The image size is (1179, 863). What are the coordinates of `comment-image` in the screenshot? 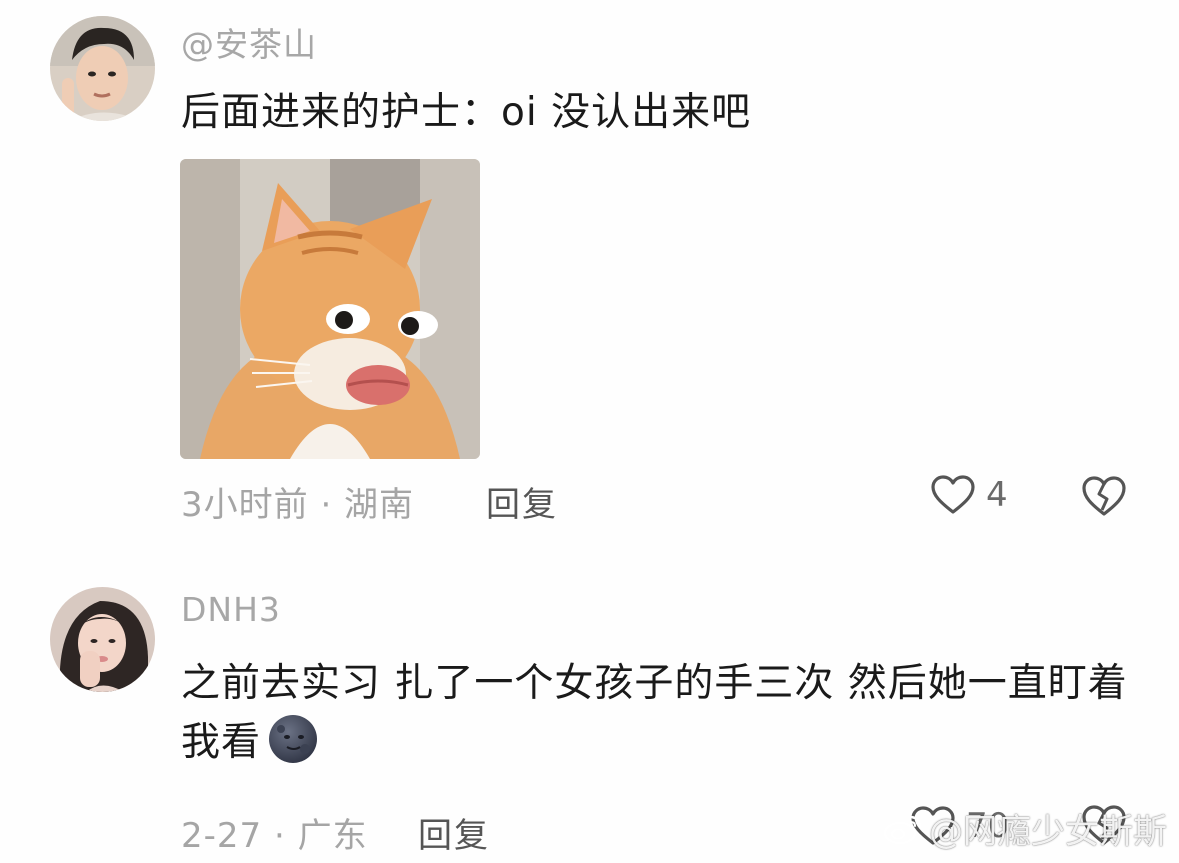 It's located at (330, 309).